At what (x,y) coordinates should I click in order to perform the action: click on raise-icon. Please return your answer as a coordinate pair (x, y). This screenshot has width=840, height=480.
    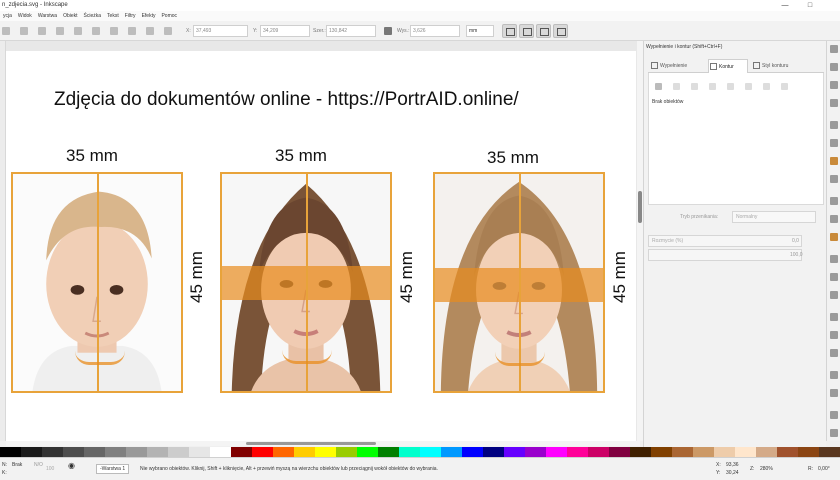
    Looking at the image, I should click on (150, 31).